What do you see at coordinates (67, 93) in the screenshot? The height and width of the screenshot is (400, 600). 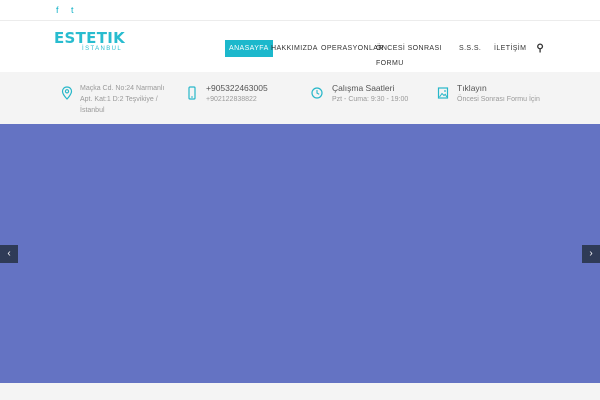 I see `location-pin-icon` at bounding box center [67, 93].